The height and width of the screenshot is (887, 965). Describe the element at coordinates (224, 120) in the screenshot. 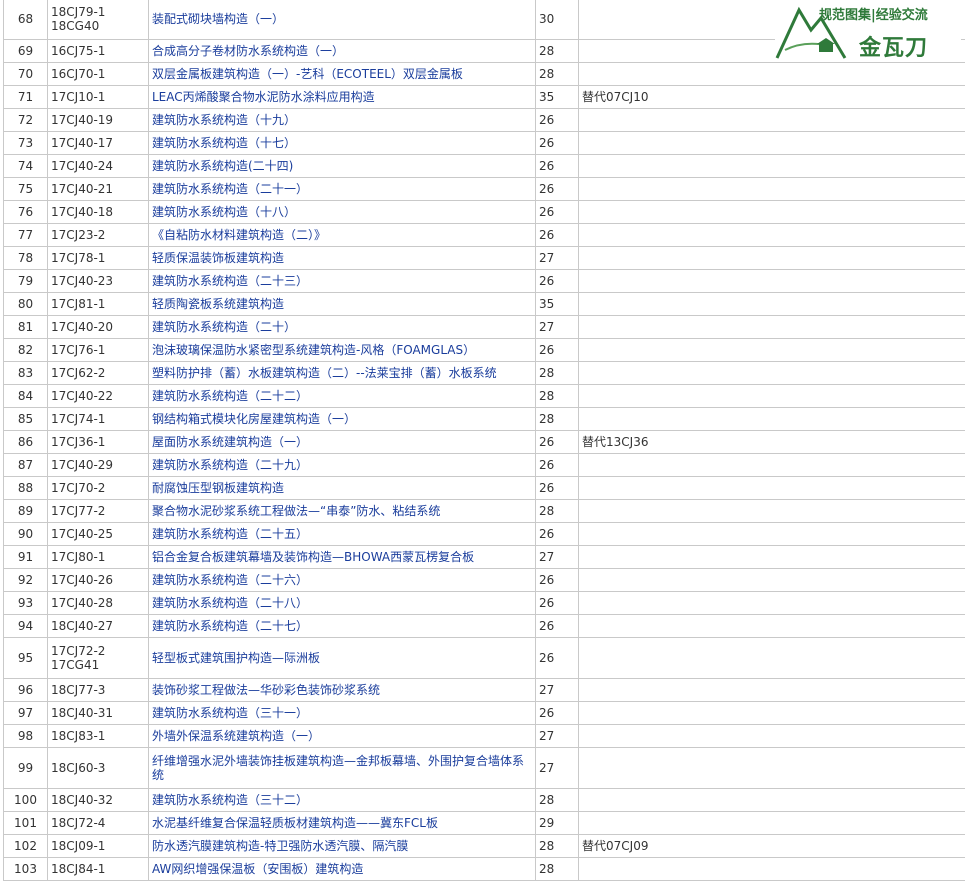

I see `atlas-name-link: 建筑防水系统构造（十九）` at that location.